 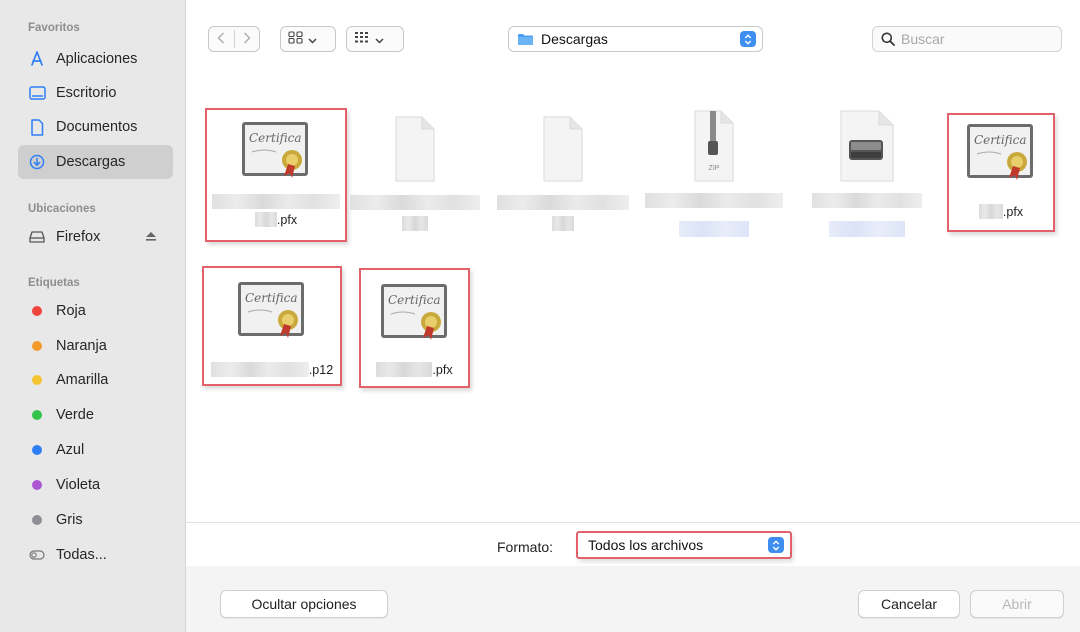 What do you see at coordinates (78, 485) in the screenshot?
I see `tag-label: Violeta` at bounding box center [78, 485].